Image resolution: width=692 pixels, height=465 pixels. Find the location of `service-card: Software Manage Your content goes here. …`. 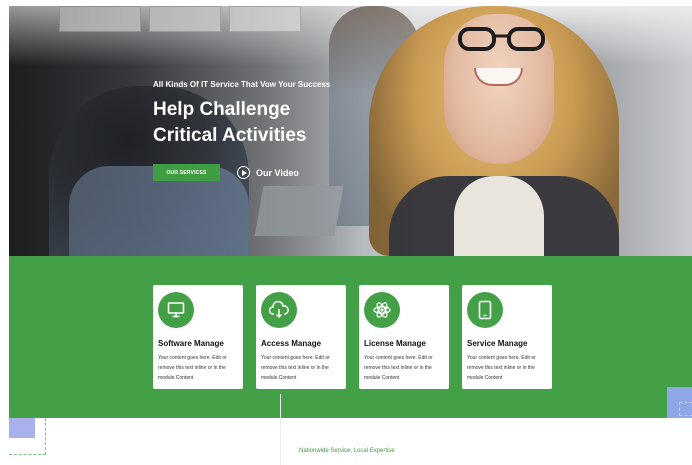

service-card: Software Manage Your content goes here. … is located at coordinates (198, 337).